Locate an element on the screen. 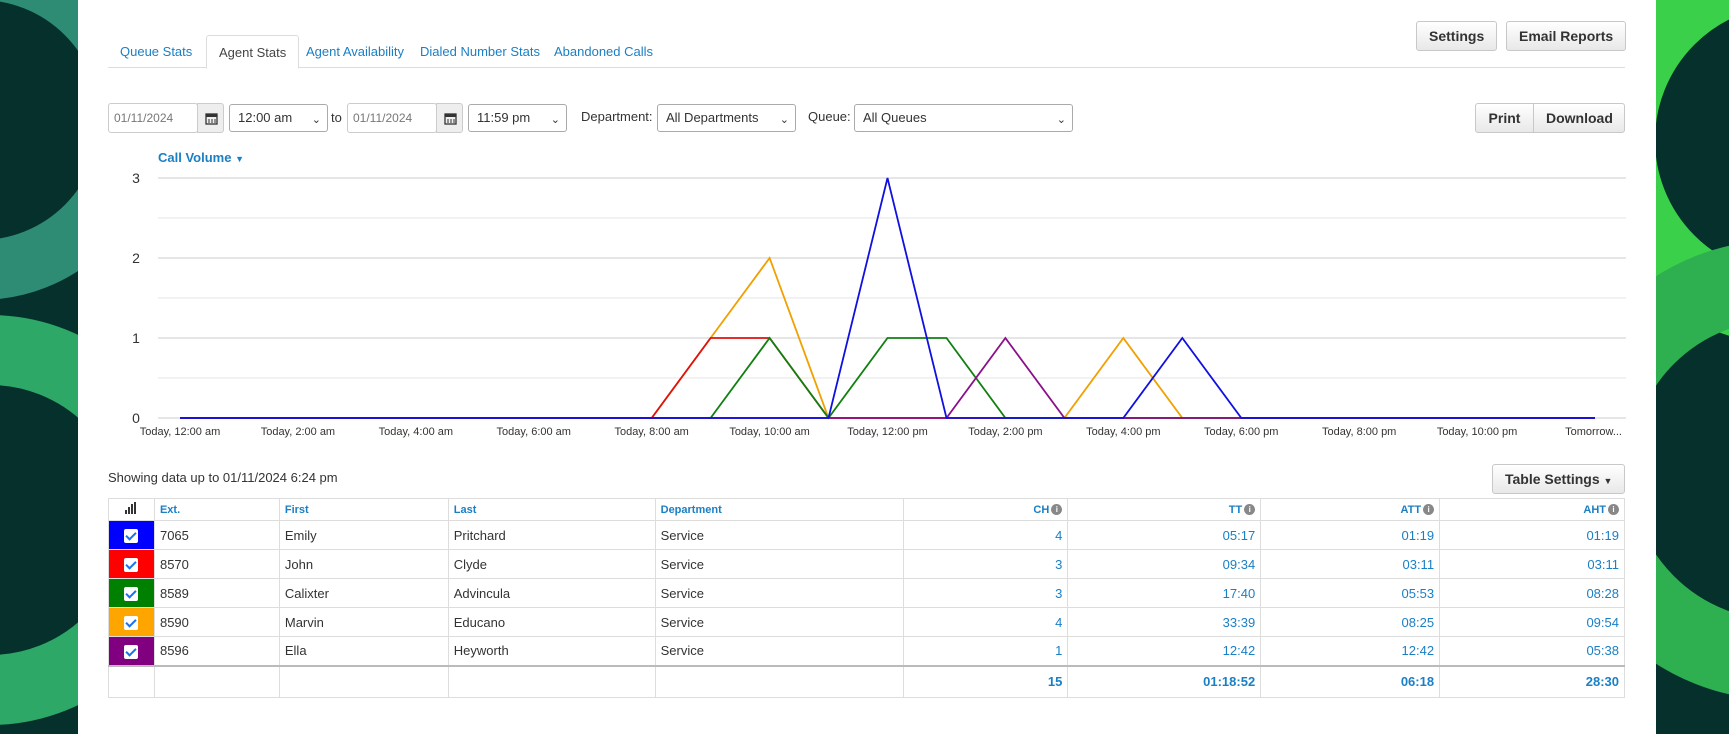  cell-ext: 7065 is located at coordinates (216, 535).